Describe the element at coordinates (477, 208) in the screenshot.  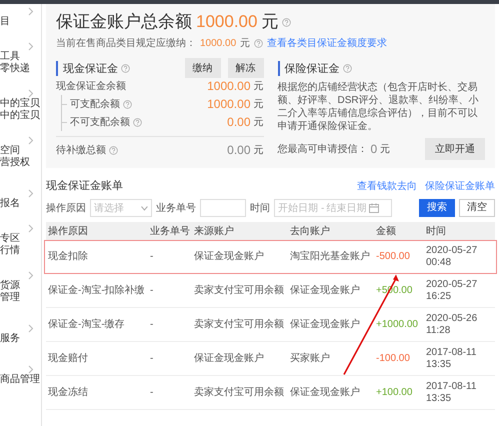
I see `clear-button: 清空` at that location.